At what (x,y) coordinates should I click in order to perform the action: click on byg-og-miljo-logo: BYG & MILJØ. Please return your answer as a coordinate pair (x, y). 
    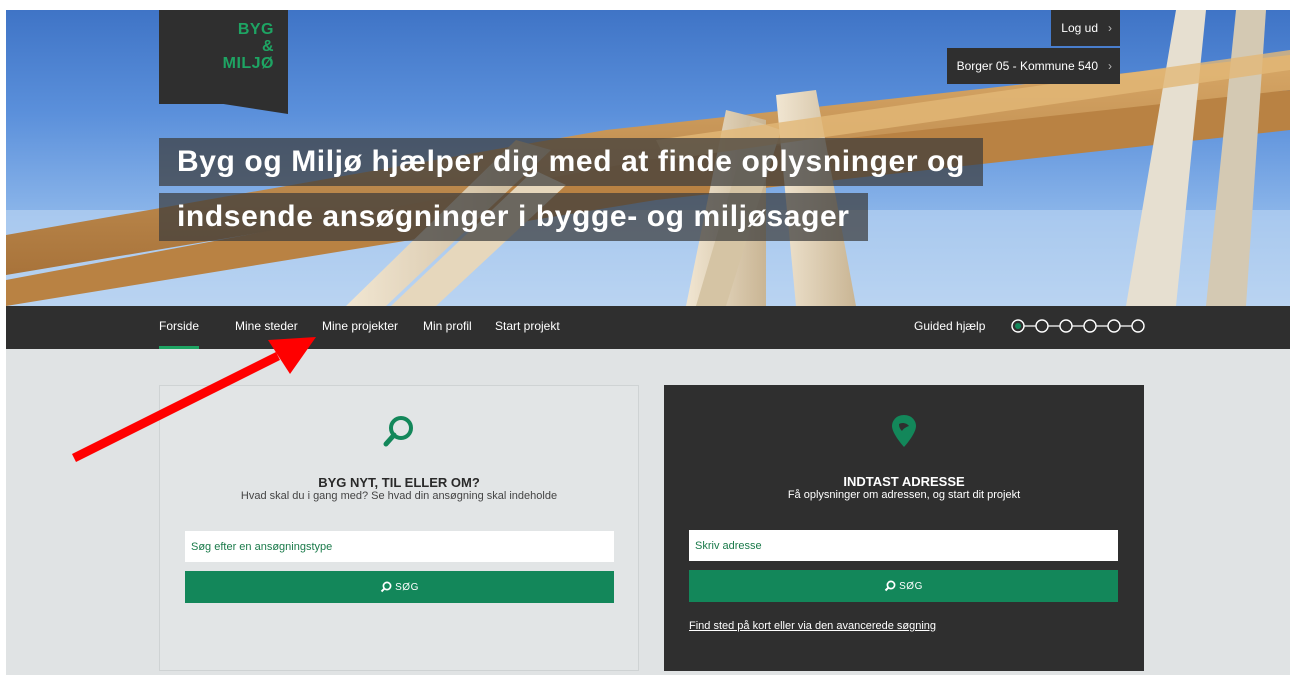
    Looking at the image, I should click on (223, 57).